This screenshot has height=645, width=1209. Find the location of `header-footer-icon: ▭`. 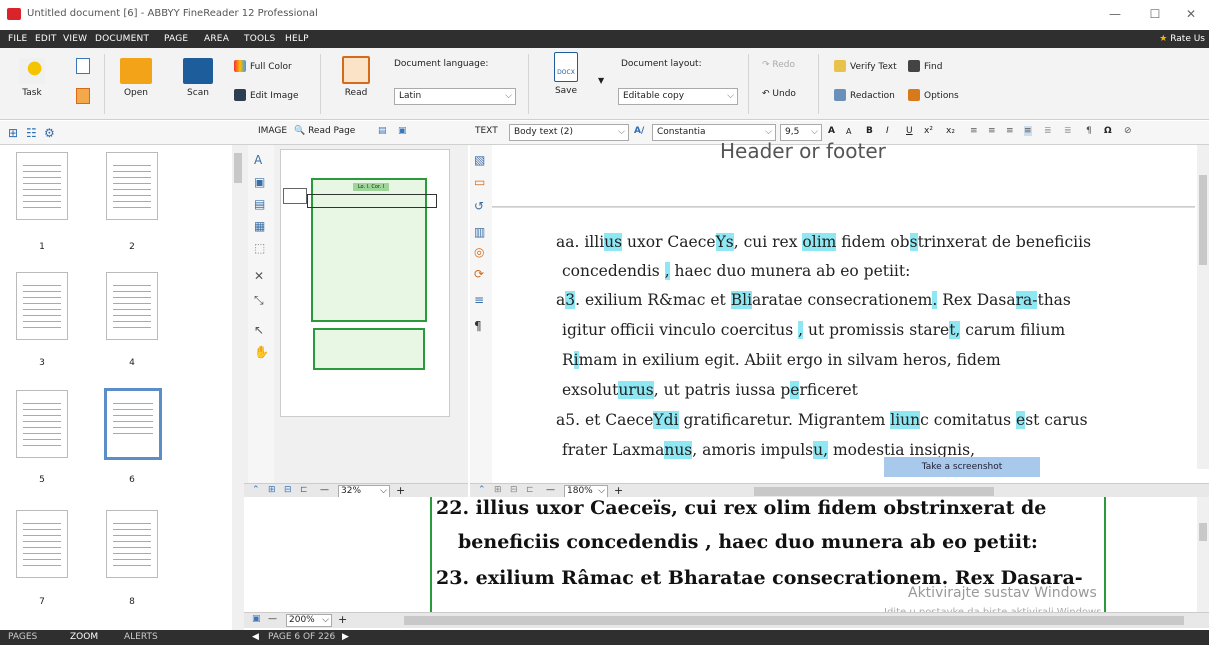

header-footer-icon: ▭ is located at coordinates (479, 182).